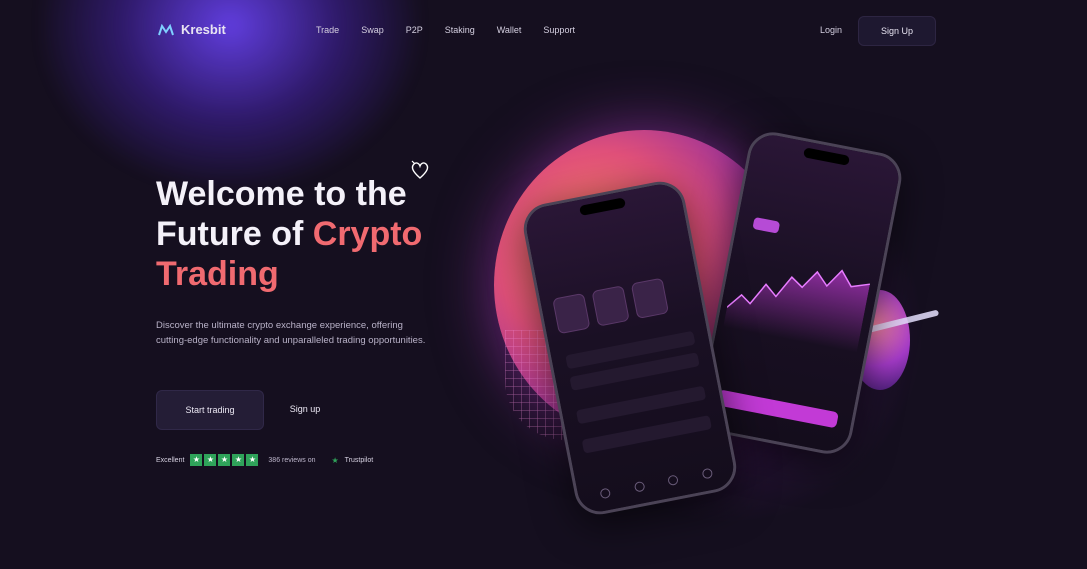  What do you see at coordinates (646, 434) in the screenshot?
I see `phone-list-row` at bounding box center [646, 434].